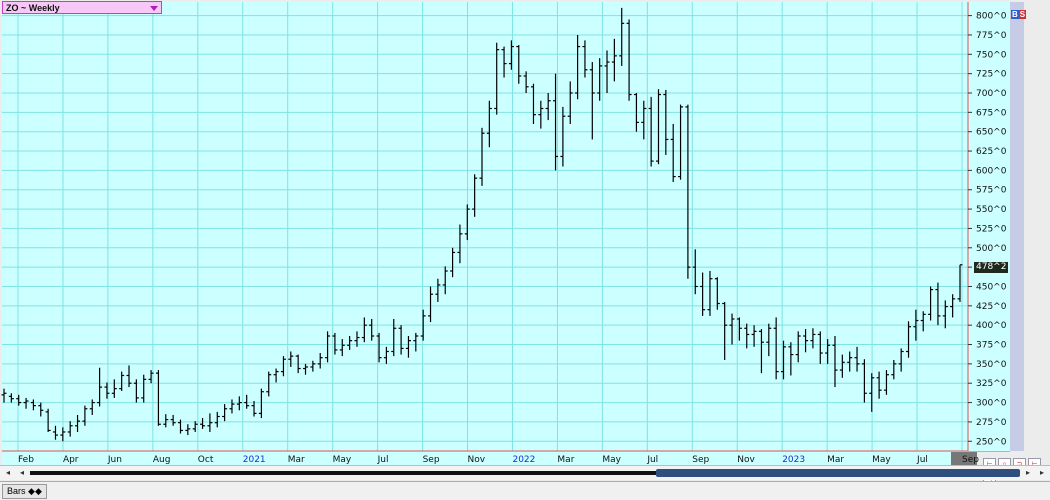 The height and width of the screenshot is (500, 1050). What do you see at coordinates (71, 460) in the screenshot?
I see `x-tick-label: Apr` at bounding box center [71, 460].